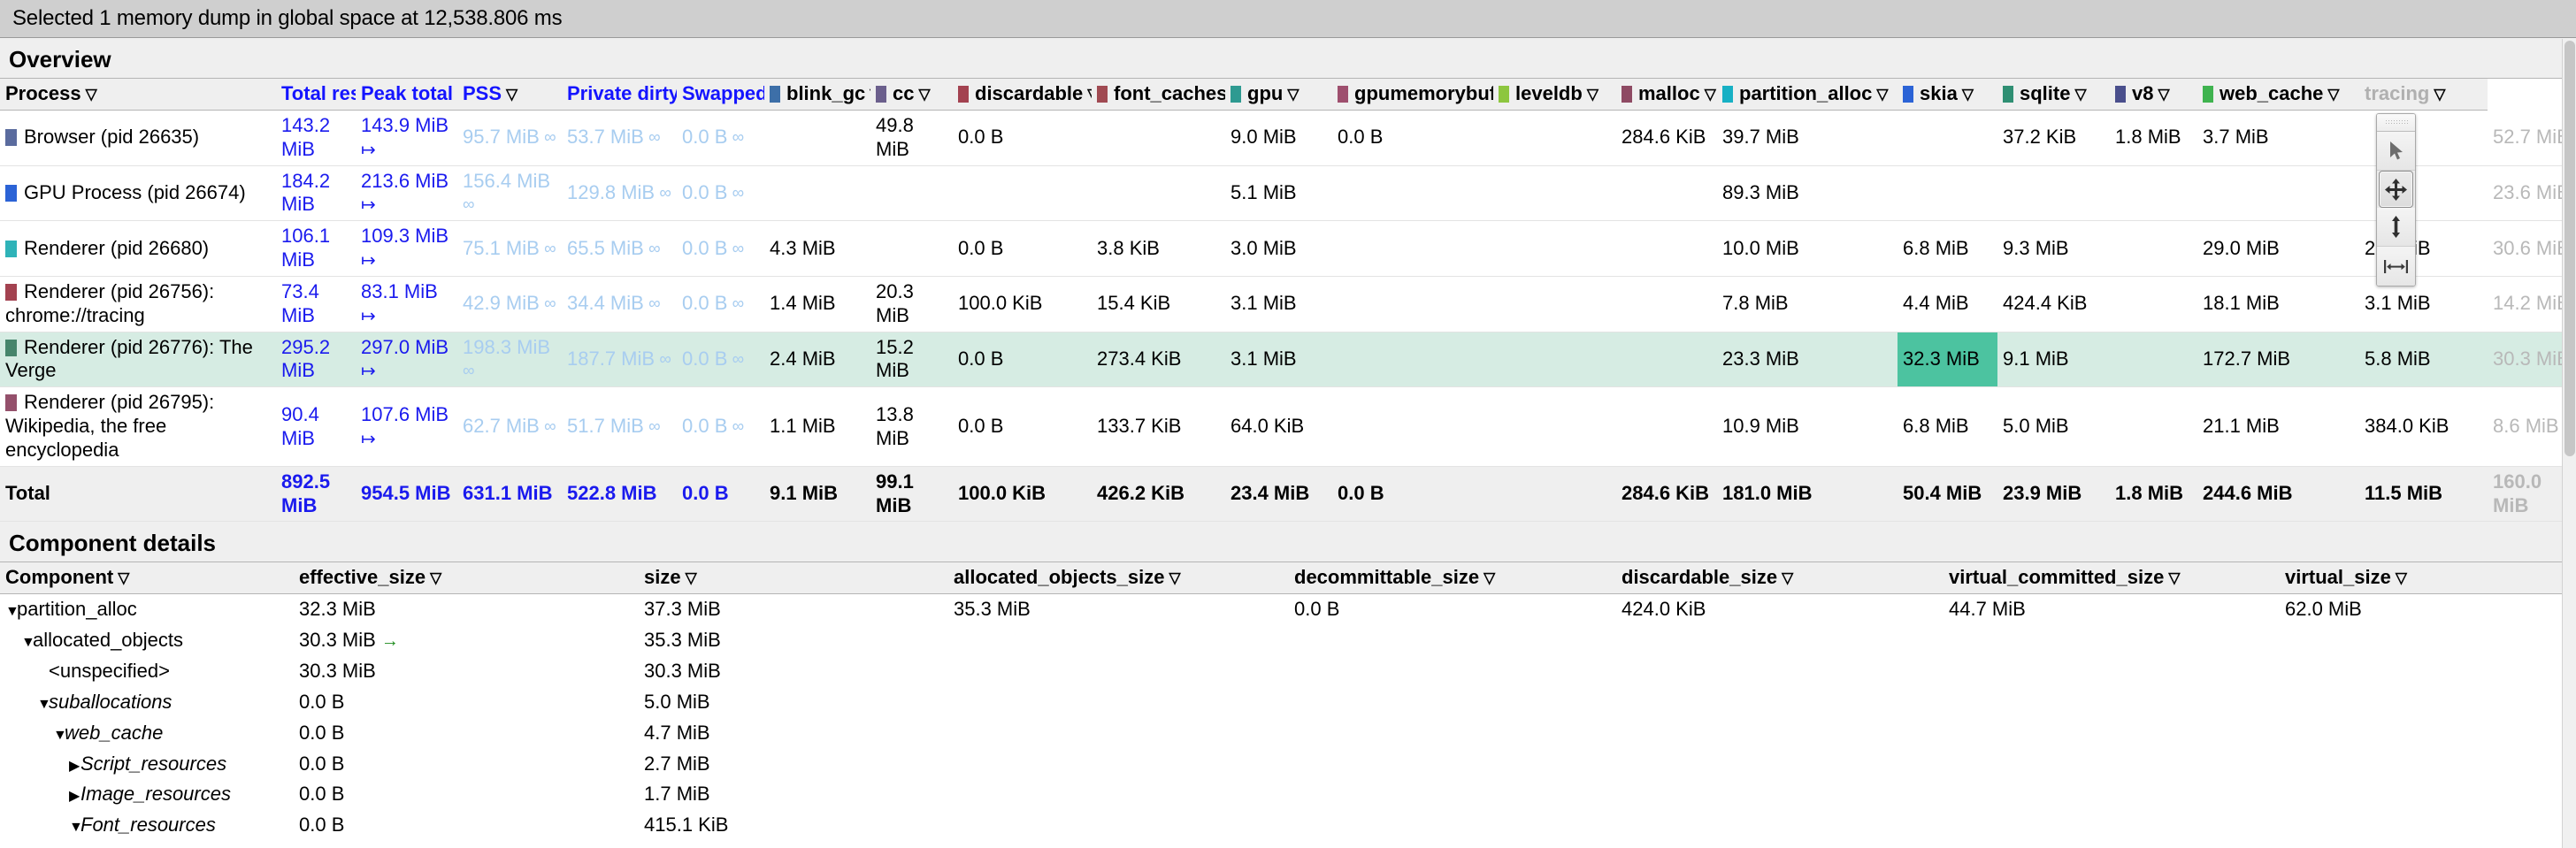  What do you see at coordinates (817, 494) in the screenshot?
I see `overview-value-cell: 9.1 MiB` at bounding box center [817, 494].